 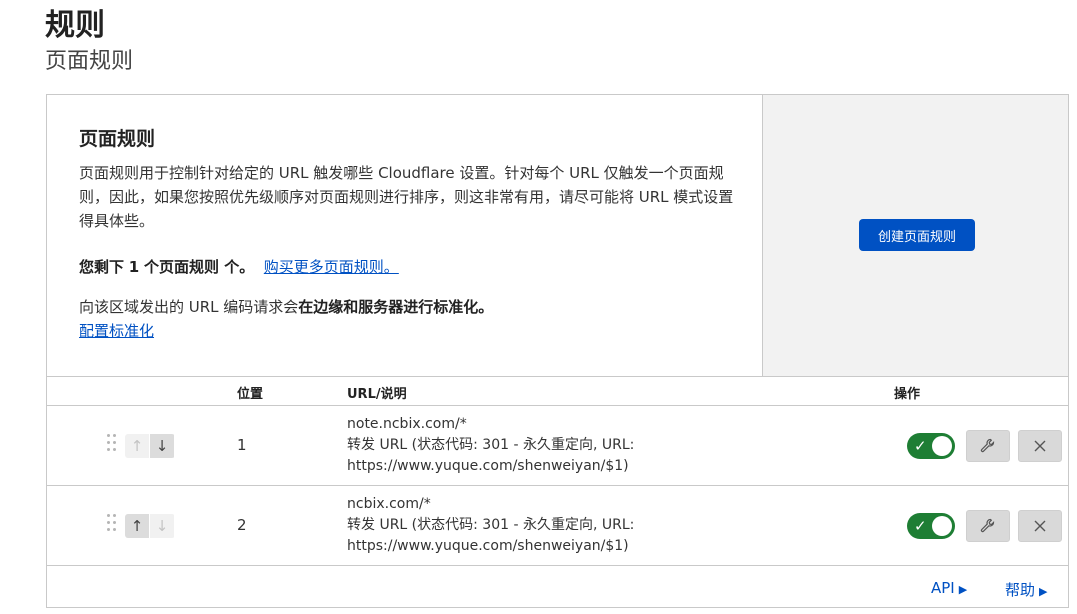 I want to click on table-header: 位置 URL/说明 操作, so click(x=557, y=391).